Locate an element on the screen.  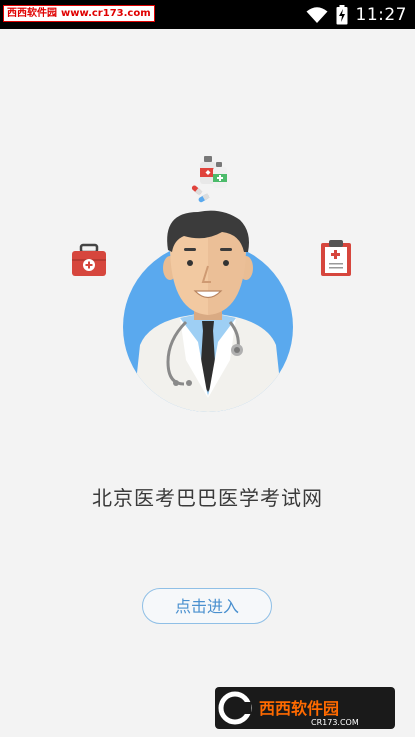
first-aid-kit-icon is located at coordinates (89, 259).